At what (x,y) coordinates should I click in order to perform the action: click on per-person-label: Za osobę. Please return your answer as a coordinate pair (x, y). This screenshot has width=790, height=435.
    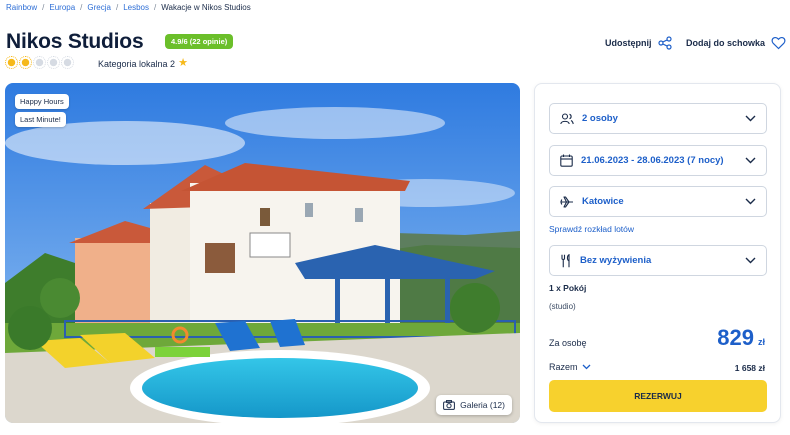
    Looking at the image, I should click on (568, 343).